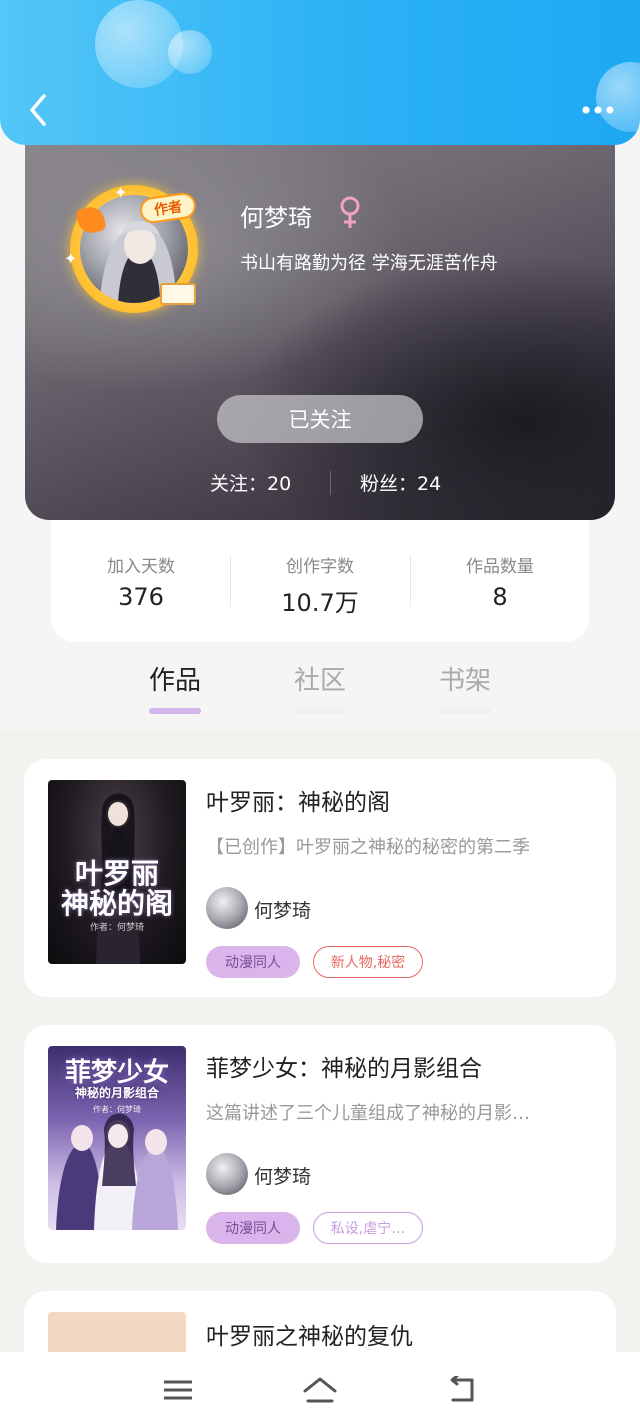  I want to click on book-title: 叶罗丽之神秘的复仇, so click(309, 1334).